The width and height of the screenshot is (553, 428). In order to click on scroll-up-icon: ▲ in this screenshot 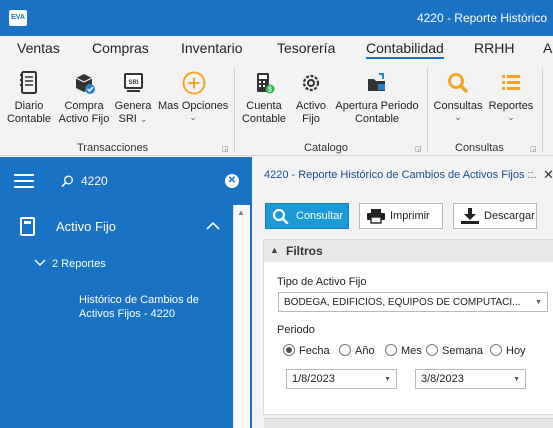, I will do `click(241, 212)`.